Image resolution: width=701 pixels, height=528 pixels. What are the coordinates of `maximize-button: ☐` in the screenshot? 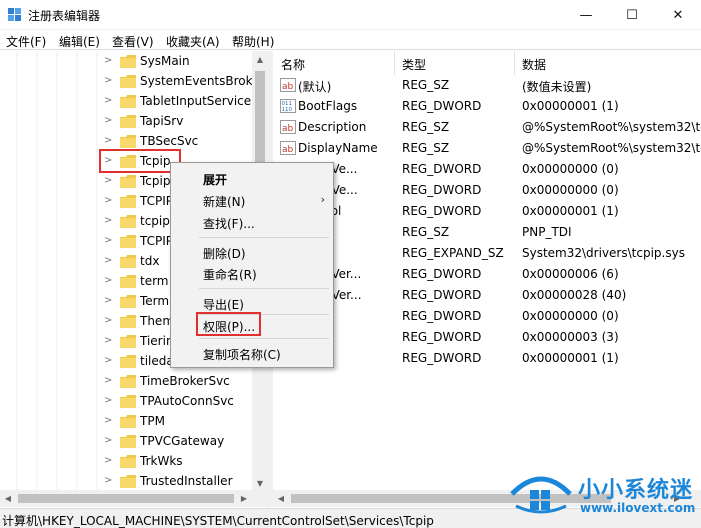 It's located at (632, 15).